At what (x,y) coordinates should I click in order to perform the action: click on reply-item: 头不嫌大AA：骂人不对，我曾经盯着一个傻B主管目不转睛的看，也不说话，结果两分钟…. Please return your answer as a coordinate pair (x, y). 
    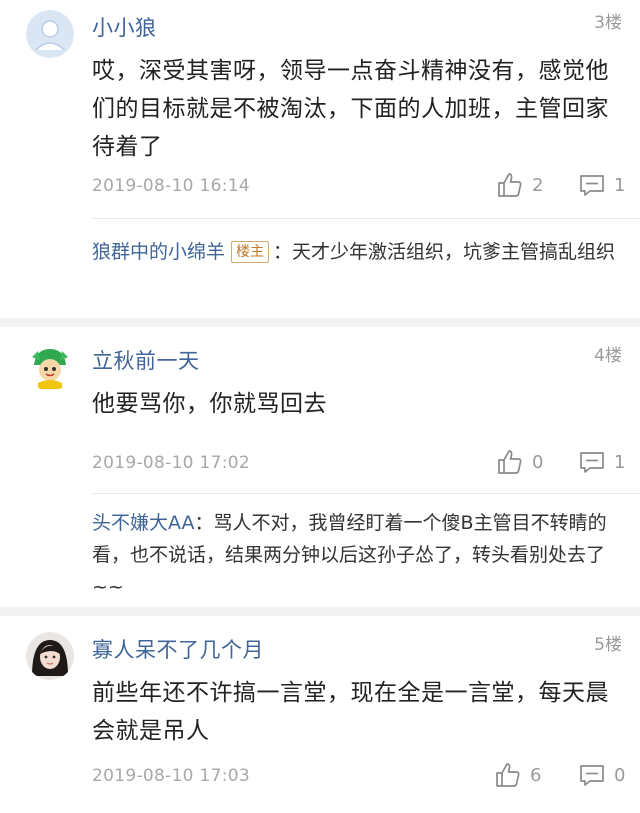
    Looking at the image, I should click on (354, 555).